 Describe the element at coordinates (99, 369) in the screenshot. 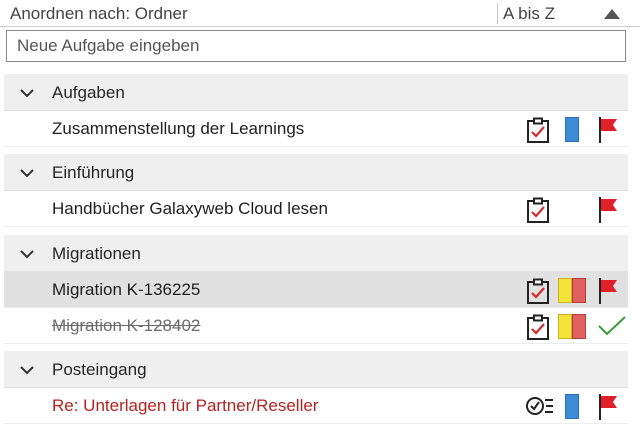

I see `group-label: Posteingang` at that location.